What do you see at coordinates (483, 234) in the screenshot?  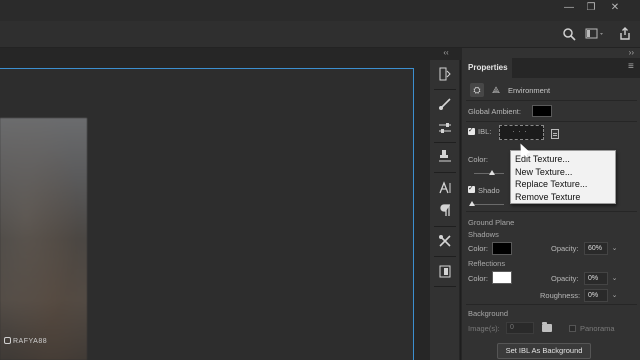 I see `shadows-section-label: Shadows` at bounding box center [483, 234].